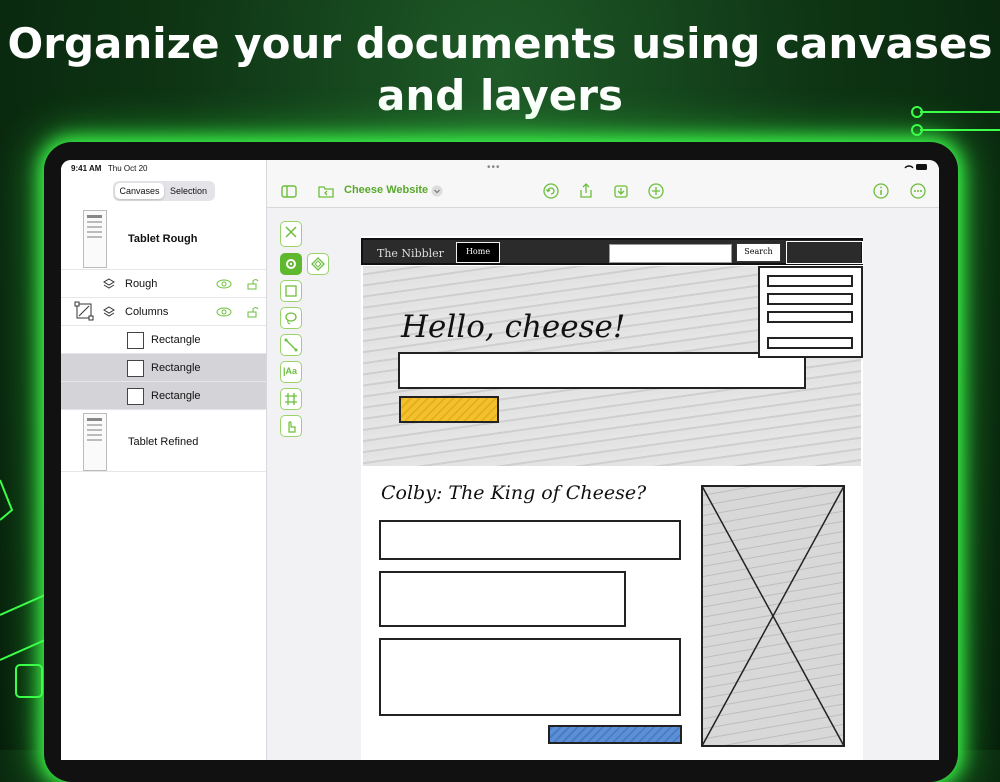 The width and height of the screenshot is (1000, 782). Describe the element at coordinates (656, 191) in the screenshot. I see `plus-icon` at that location.